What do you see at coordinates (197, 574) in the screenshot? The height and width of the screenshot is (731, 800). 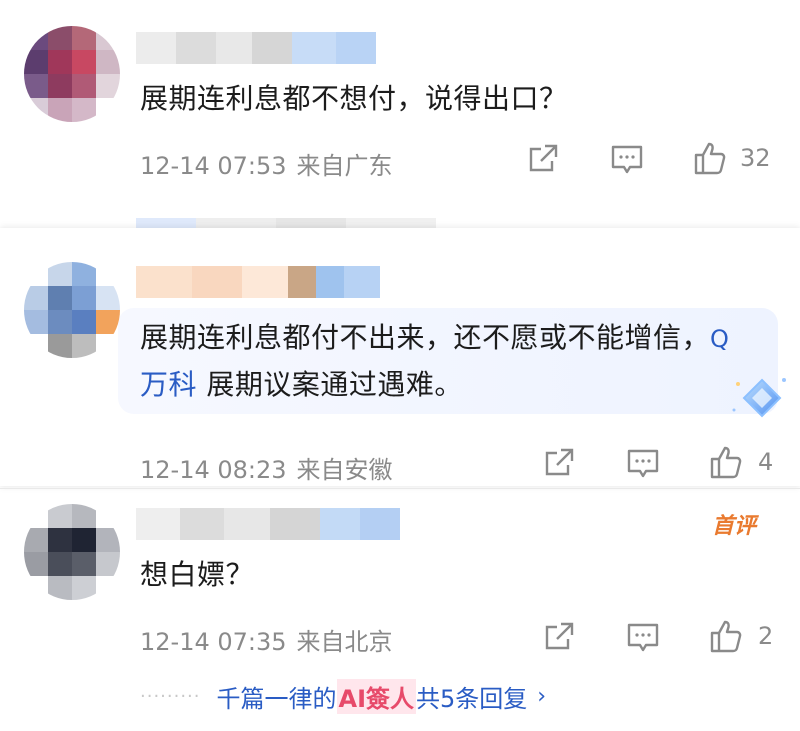 I see `comment-text: 想白嫖？` at bounding box center [197, 574].